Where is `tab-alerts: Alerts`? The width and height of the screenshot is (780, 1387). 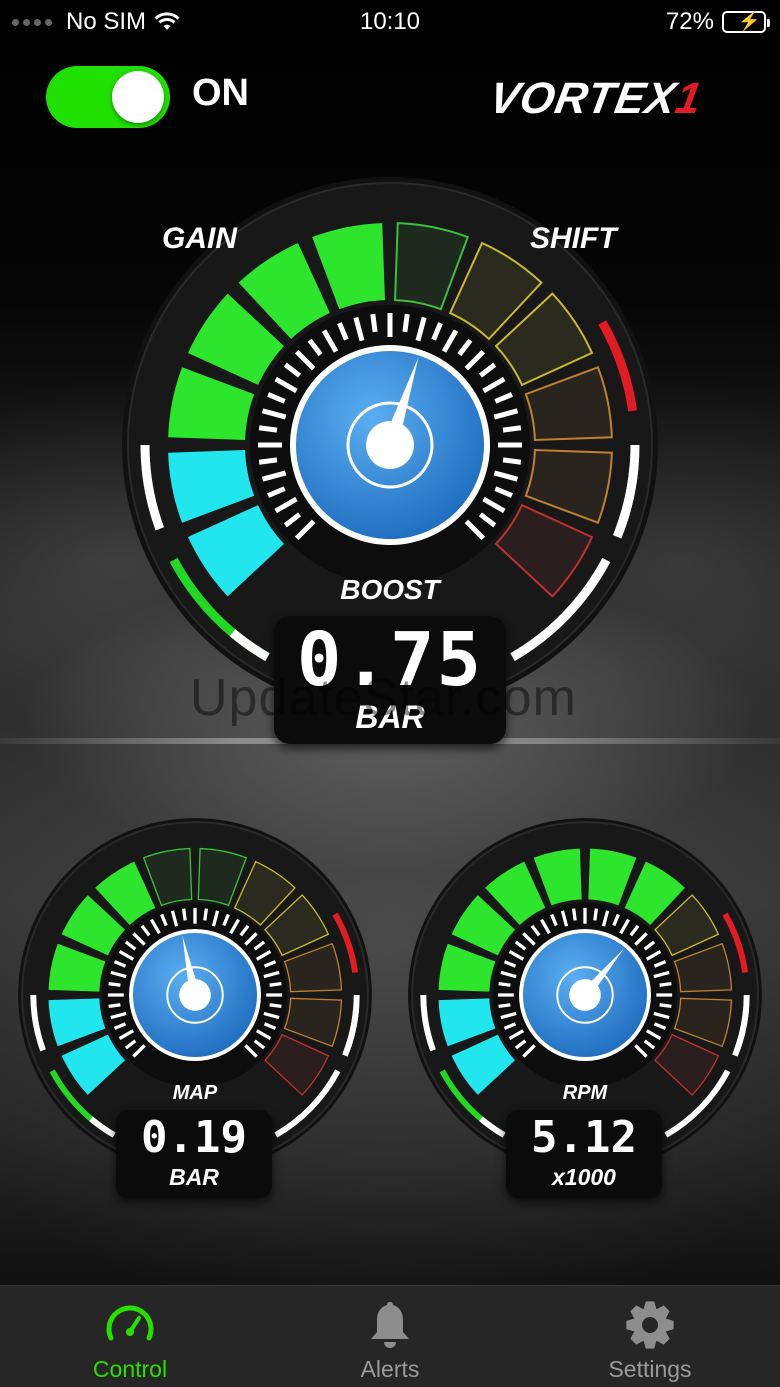 tab-alerts: Alerts is located at coordinates (390, 1336).